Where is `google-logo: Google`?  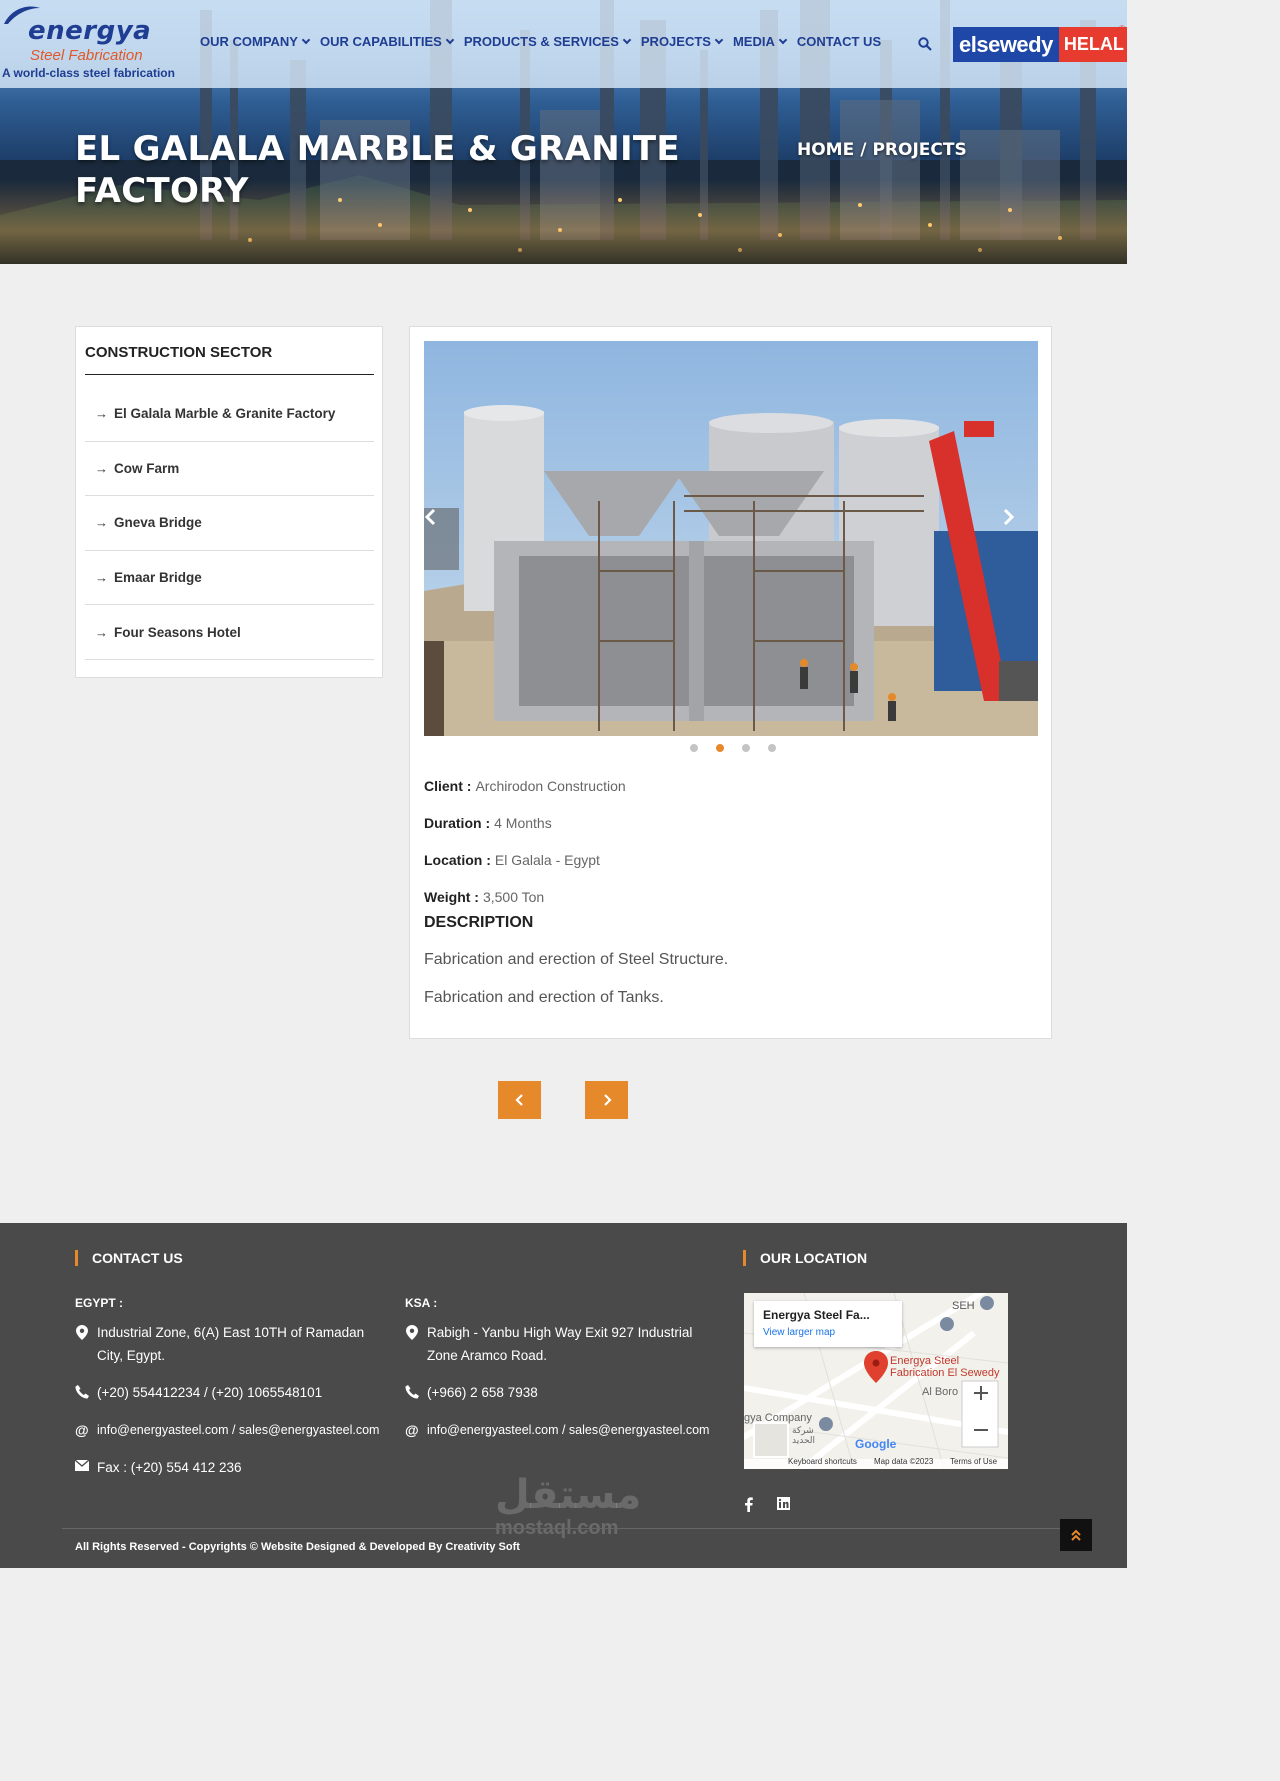
google-logo: Google is located at coordinates (876, 1444).